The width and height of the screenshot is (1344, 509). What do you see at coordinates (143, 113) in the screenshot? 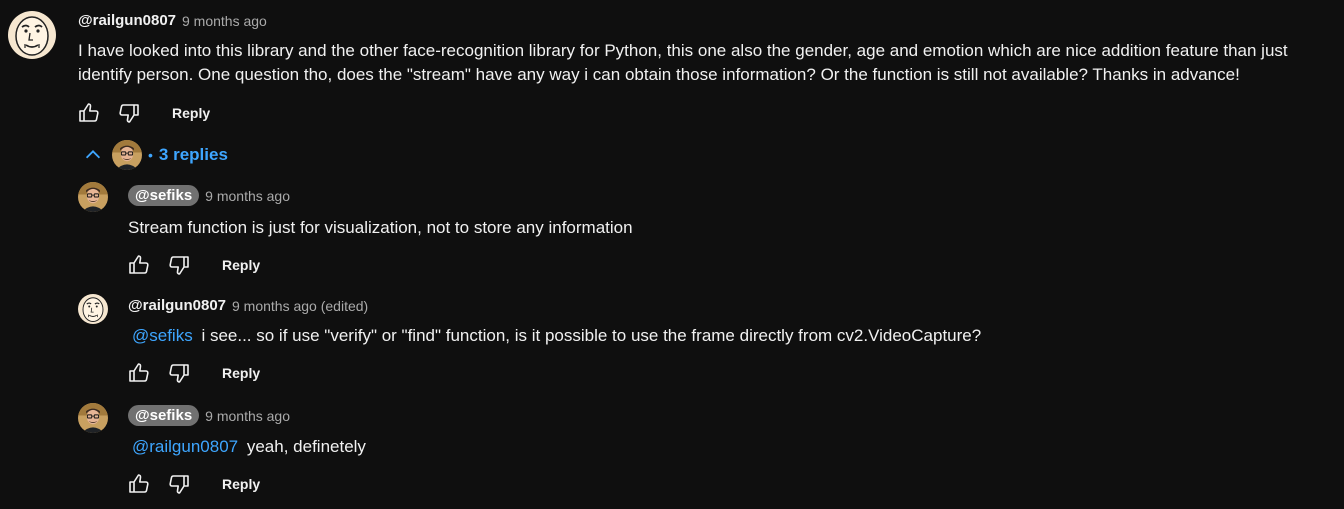
I see `comment-actions: Reply` at bounding box center [143, 113].